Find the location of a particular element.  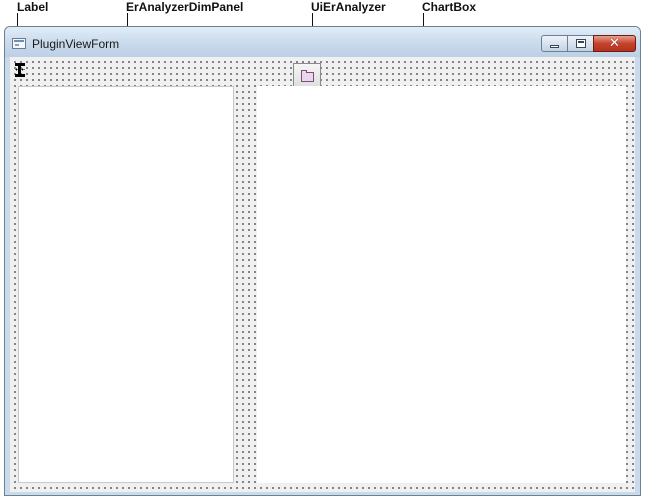

maximize-button is located at coordinates (580, 43).